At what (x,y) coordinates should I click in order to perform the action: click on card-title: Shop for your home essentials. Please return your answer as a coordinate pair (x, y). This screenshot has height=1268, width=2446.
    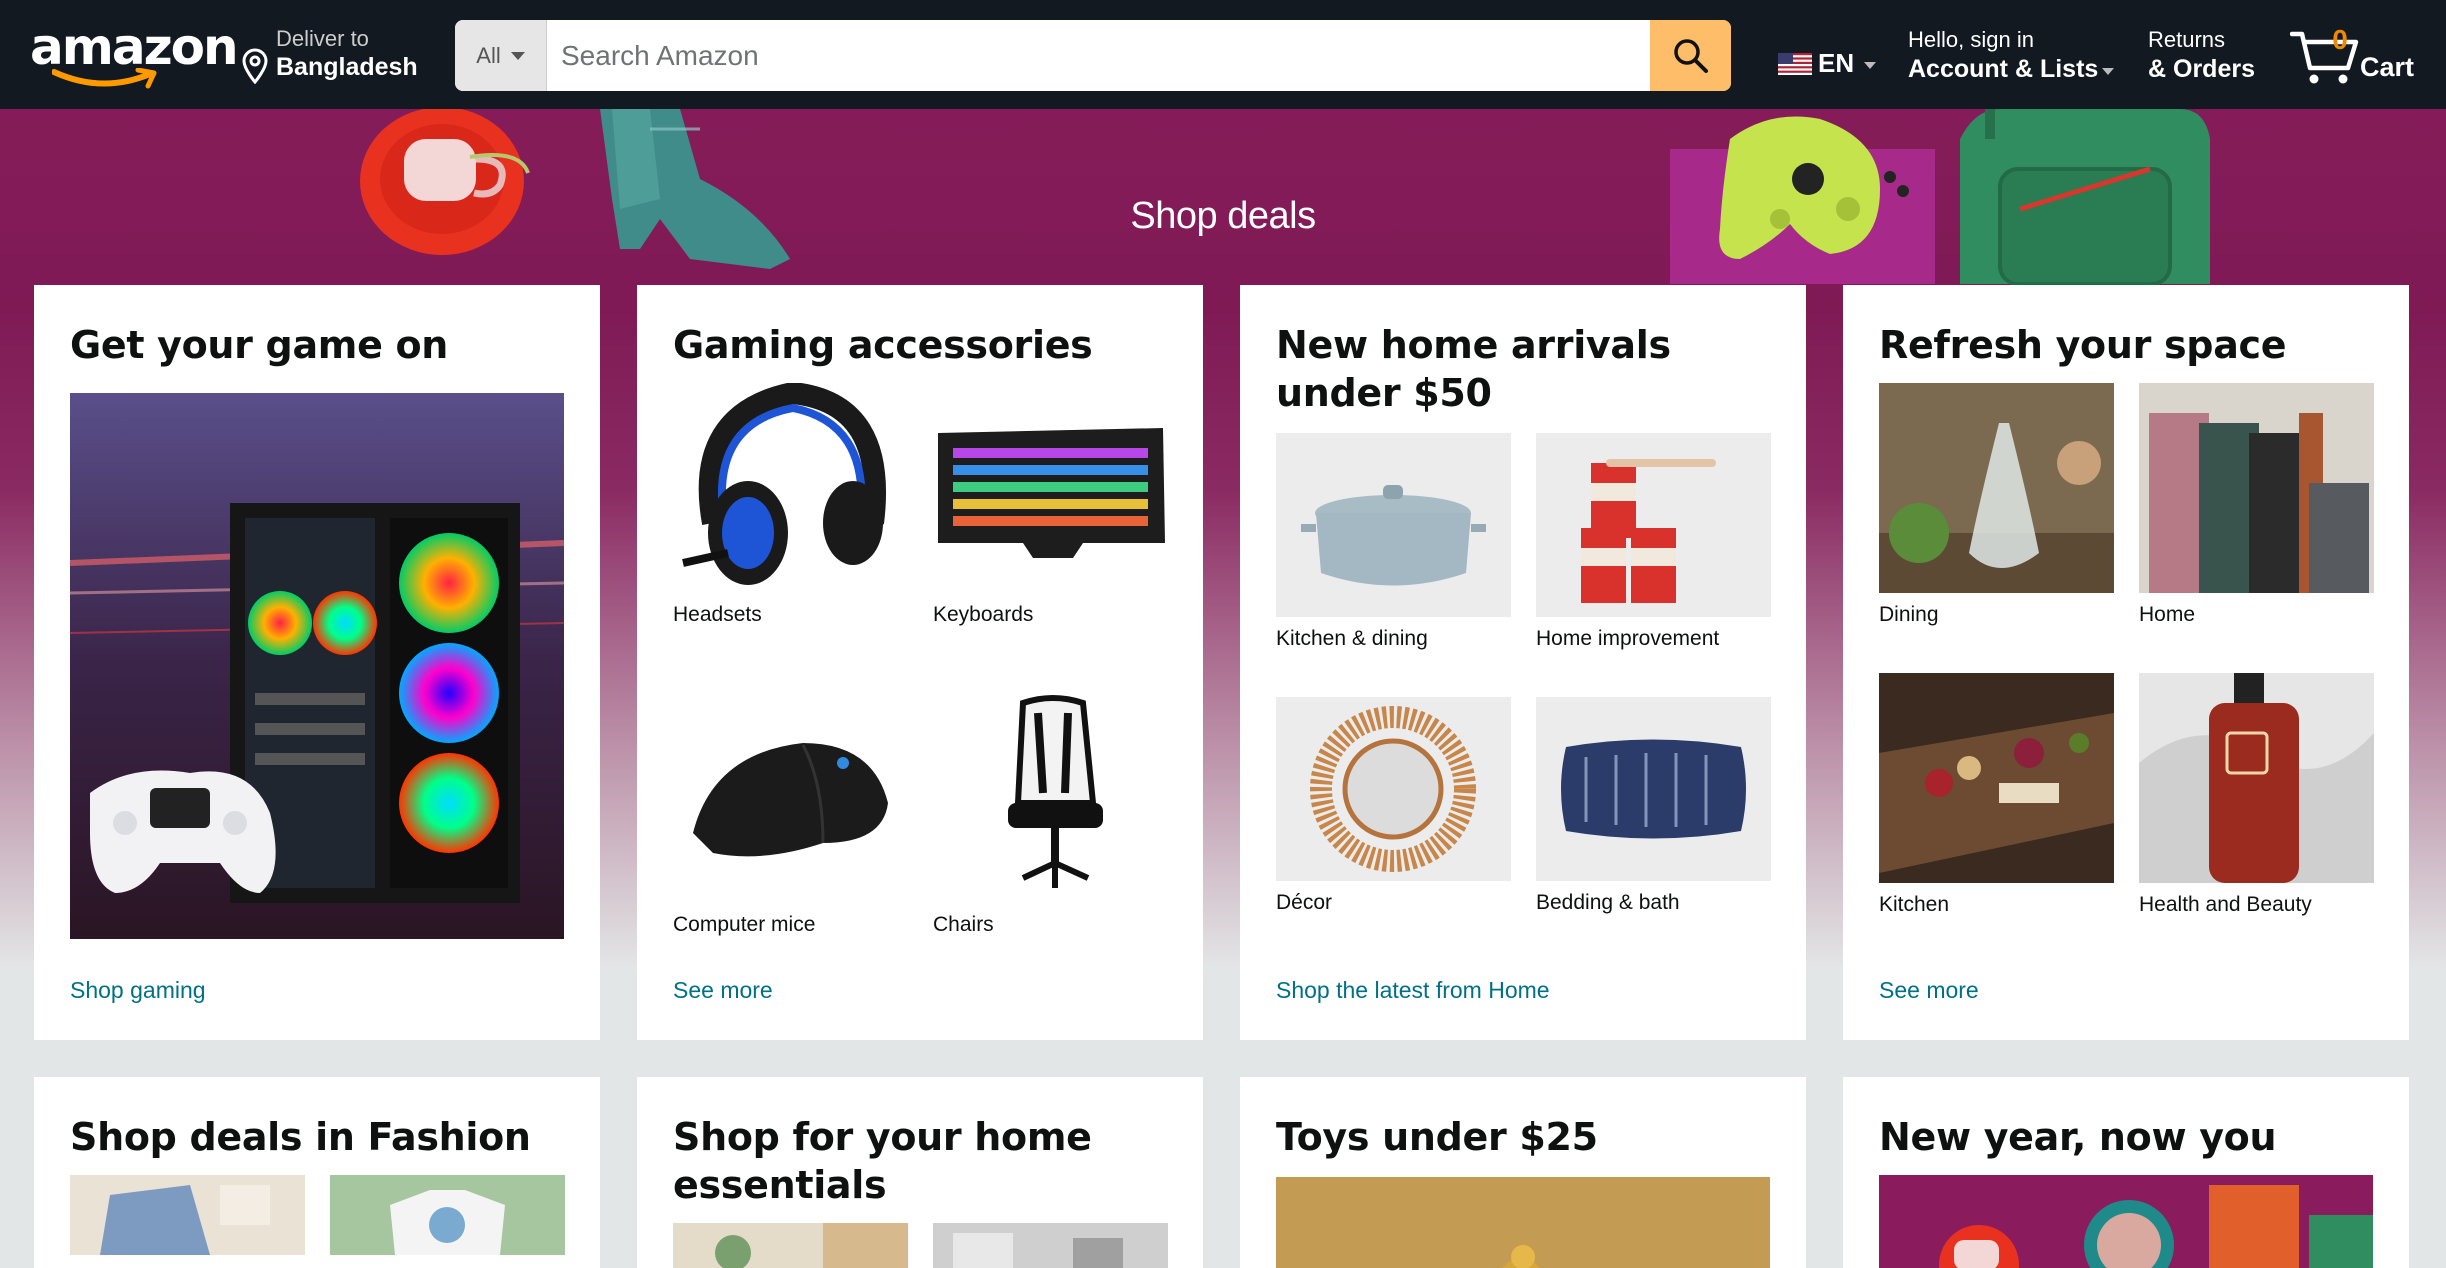
    Looking at the image, I should click on (882, 1161).